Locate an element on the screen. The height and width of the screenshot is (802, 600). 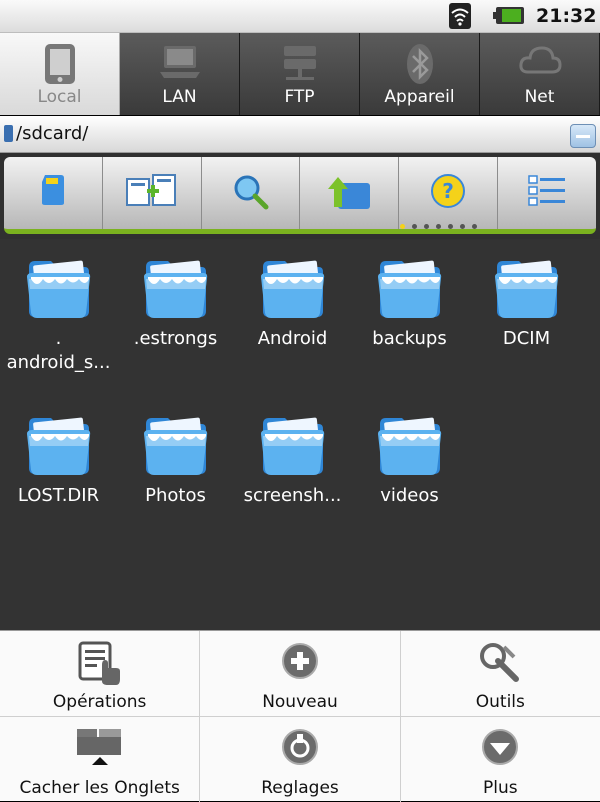
toolbar: ? is located at coordinates (300, 195).